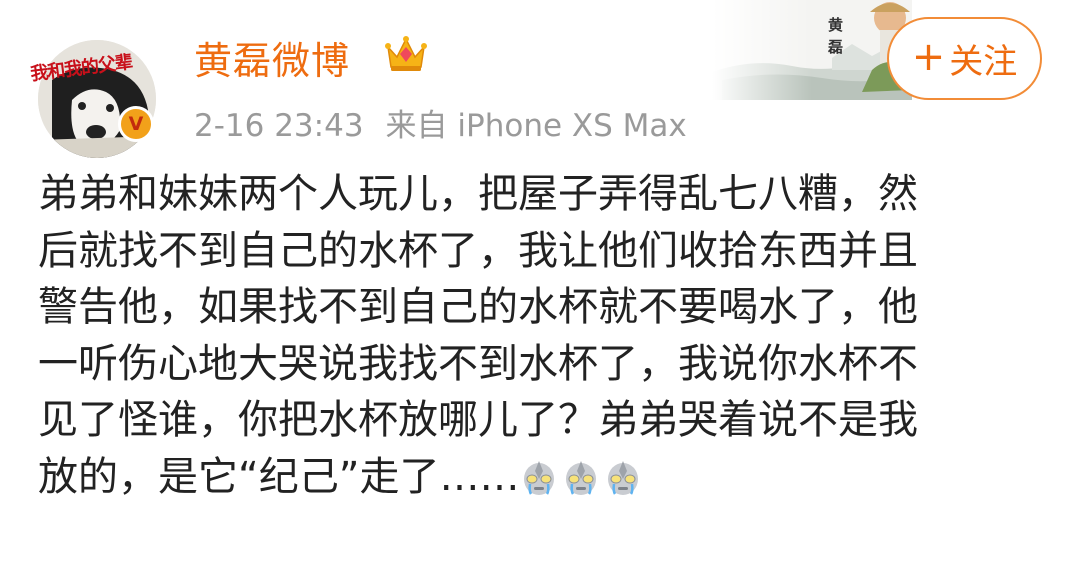  What do you see at coordinates (928, 57) in the screenshot?
I see `plus-icon: +` at bounding box center [928, 57].